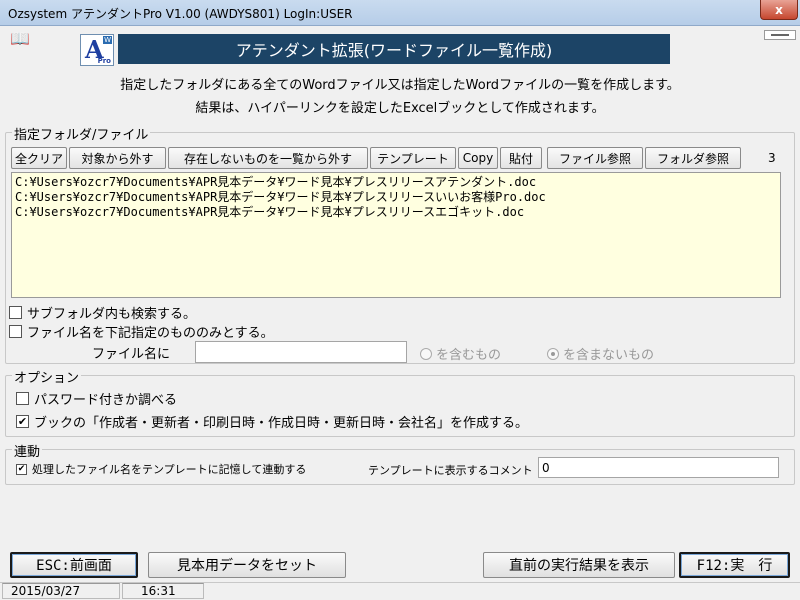 The width and height of the screenshot is (800, 600). Describe the element at coordinates (169, 469) in the screenshot. I see `remember-template-label: 処理したファイル名をテンプレートに記憶して連動する` at that location.